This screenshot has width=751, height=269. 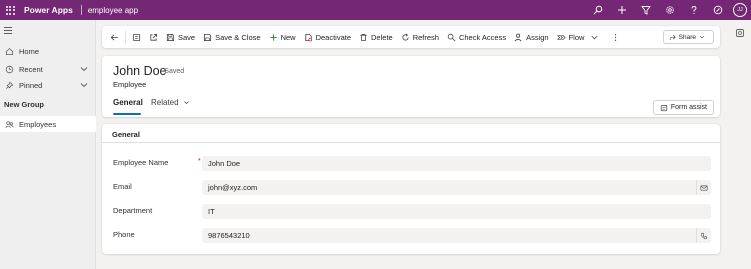 I want to click on mail-icon, so click(x=704, y=187).